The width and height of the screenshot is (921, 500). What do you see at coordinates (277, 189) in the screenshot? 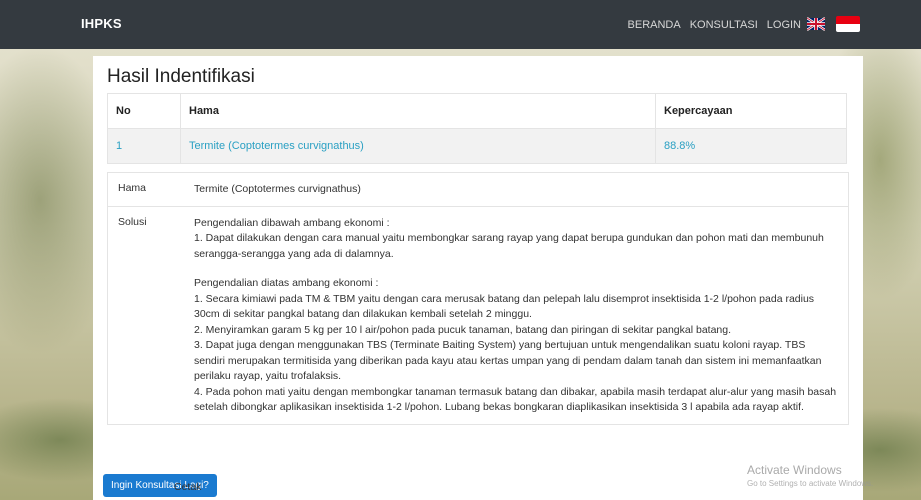
I see `hama-value: Termite (Coptotermes curvignathus)` at bounding box center [277, 189].